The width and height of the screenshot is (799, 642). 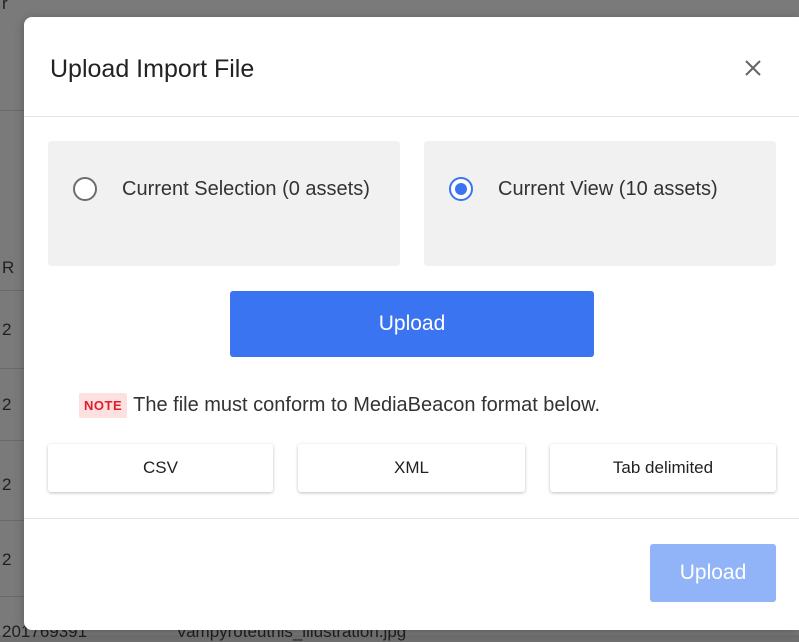 I want to click on dialog-title: Upload Import File, so click(x=152, y=69).